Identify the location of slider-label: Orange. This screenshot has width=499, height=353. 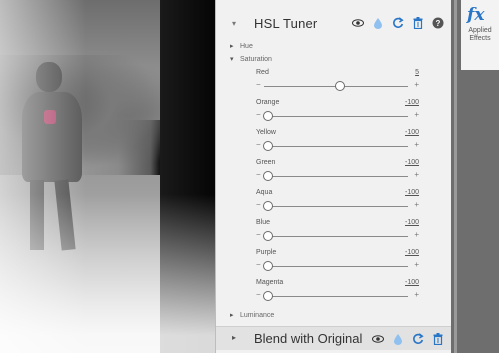
(268, 102).